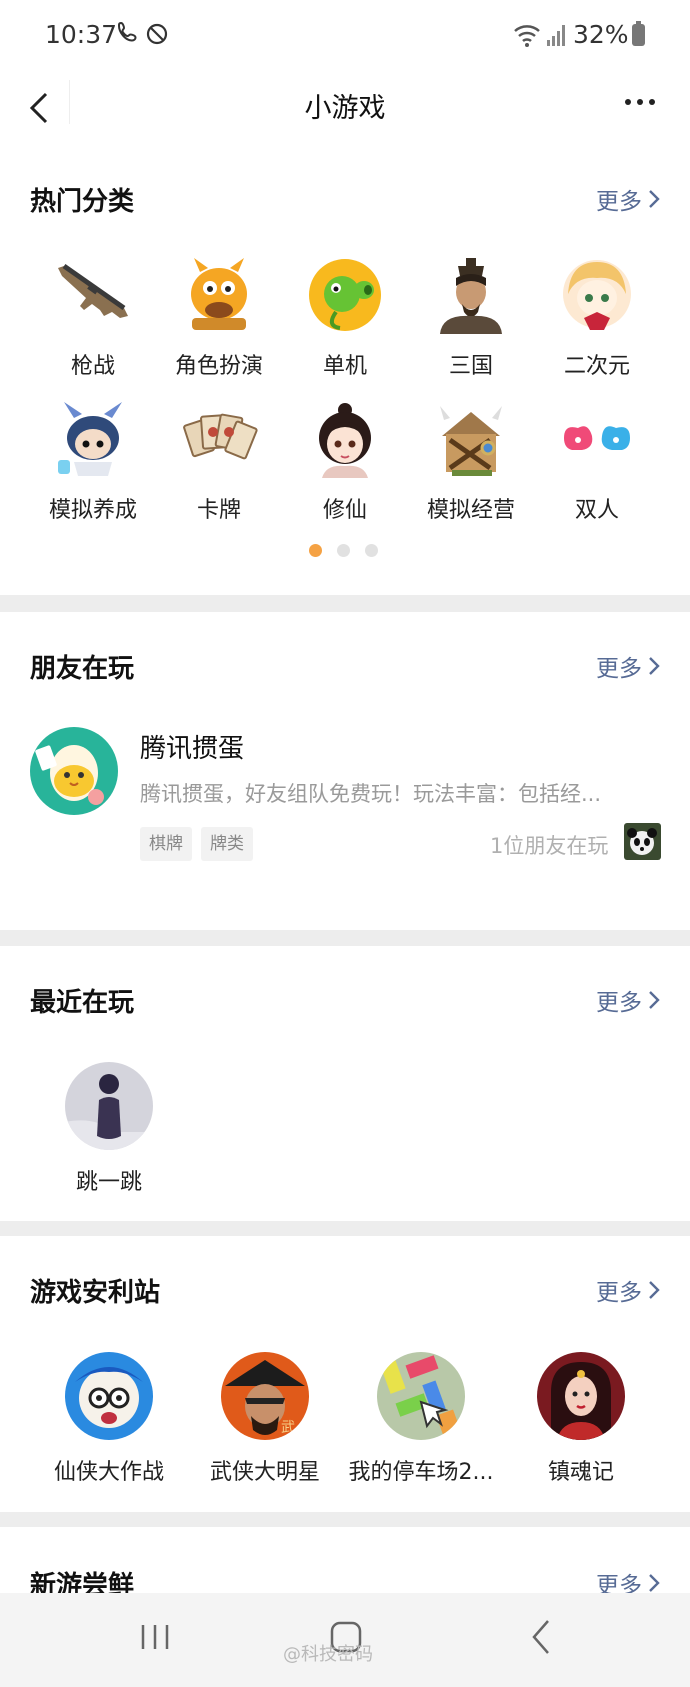 The width and height of the screenshot is (690, 1687). What do you see at coordinates (345, 440) in the screenshot?
I see `immortal-character-icon` at bounding box center [345, 440].